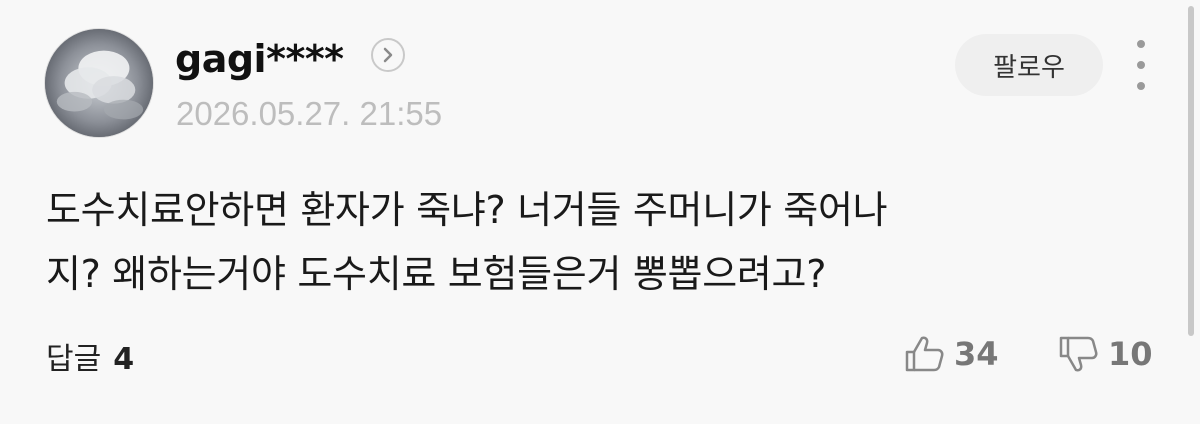 This screenshot has height=424, width=1200. What do you see at coordinates (1191, 171) in the screenshot?
I see `scrollbar` at bounding box center [1191, 171].